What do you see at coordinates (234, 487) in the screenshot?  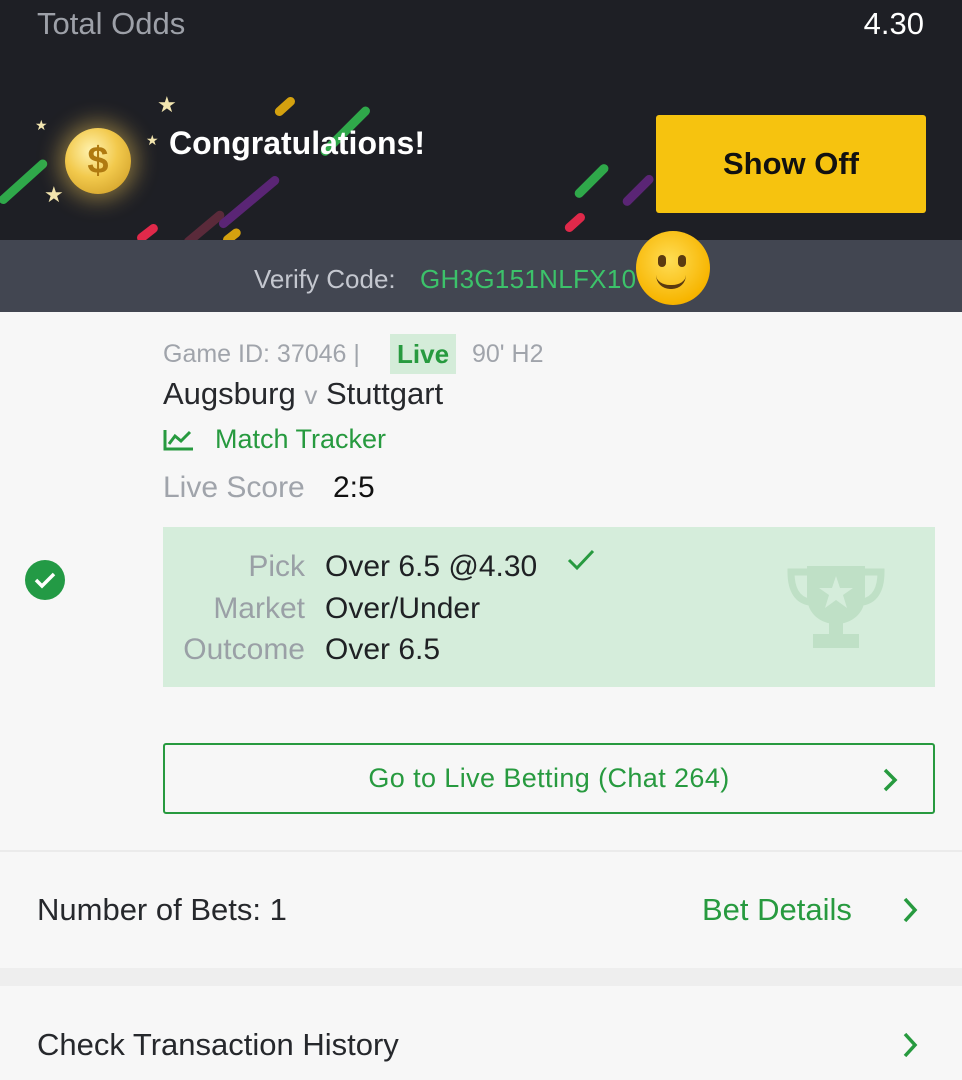 I see `live-score-label: Live Score` at bounding box center [234, 487].